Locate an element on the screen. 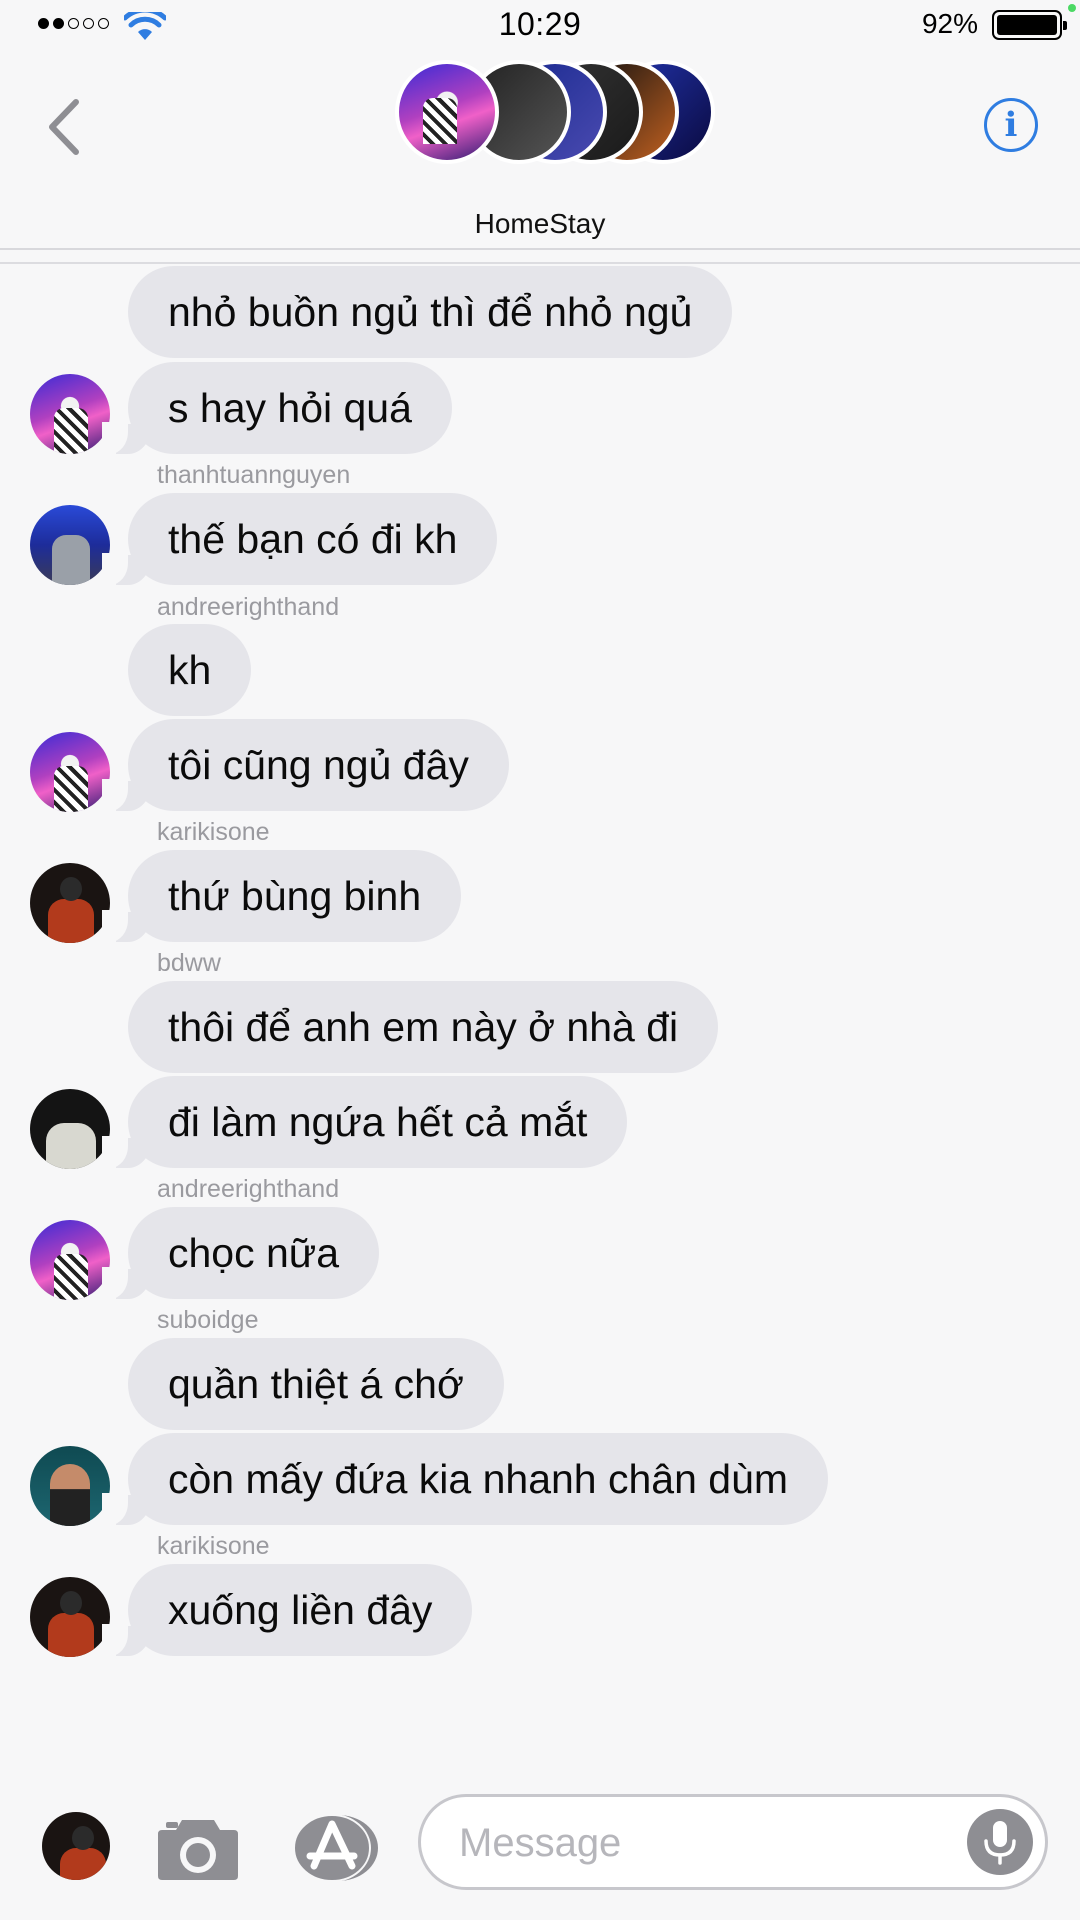 Image resolution: width=1080 pixels, height=1920 pixels. message-bubble: xuống liền đây is located at coordinates (287, 1610).